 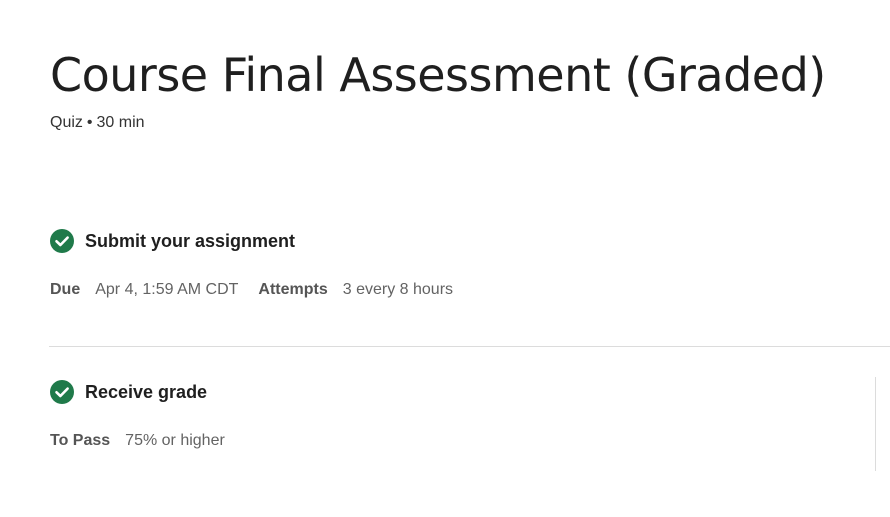 I want to click on to-pass-label: To Pass, so click(x=80, y=440).